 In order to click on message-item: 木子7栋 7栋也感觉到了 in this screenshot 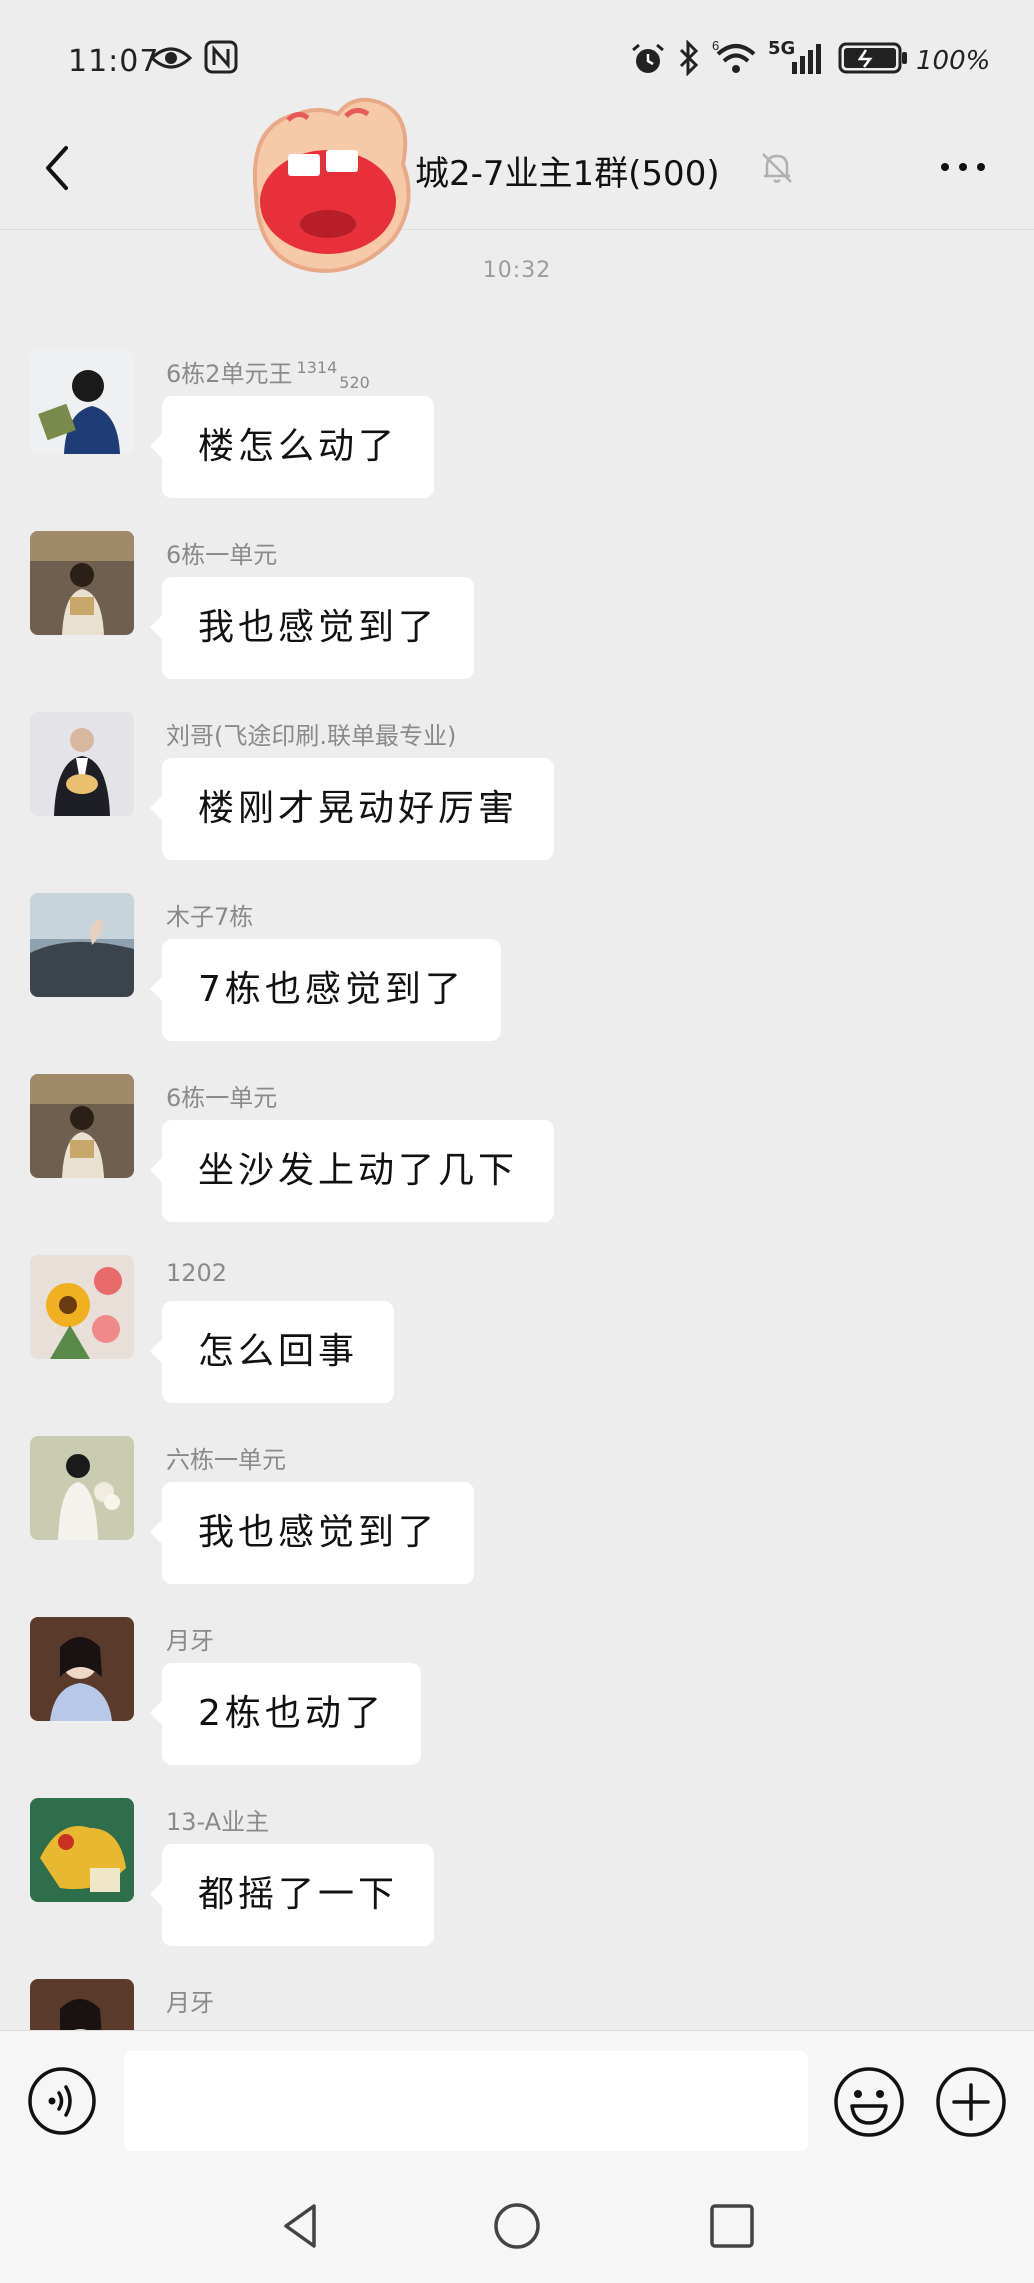, I will do `click(517, 978)`.